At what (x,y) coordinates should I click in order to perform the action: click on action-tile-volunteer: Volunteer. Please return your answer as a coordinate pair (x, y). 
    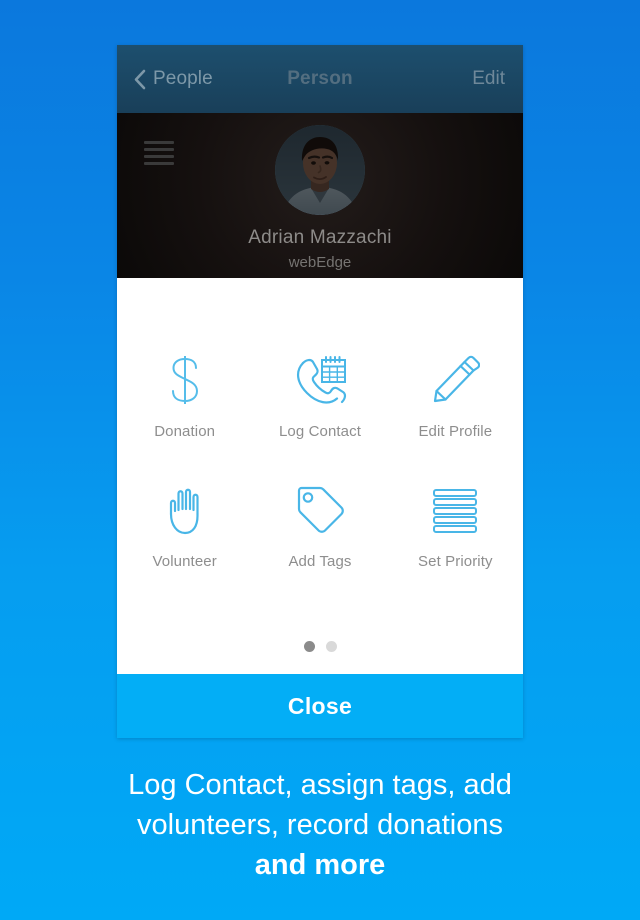
    Looking at the image, I should click on (184, 526).